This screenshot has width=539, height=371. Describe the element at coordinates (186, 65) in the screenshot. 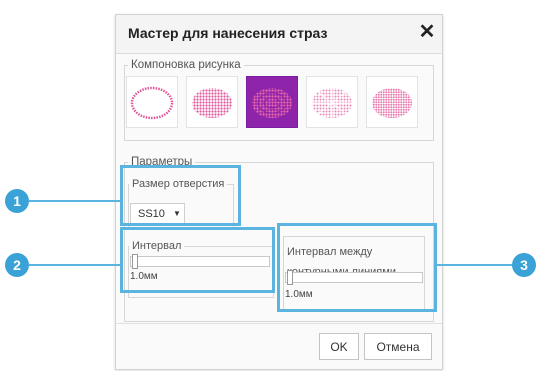

I see `layout-pattern-legend: Компоновка рисунка` at that location.